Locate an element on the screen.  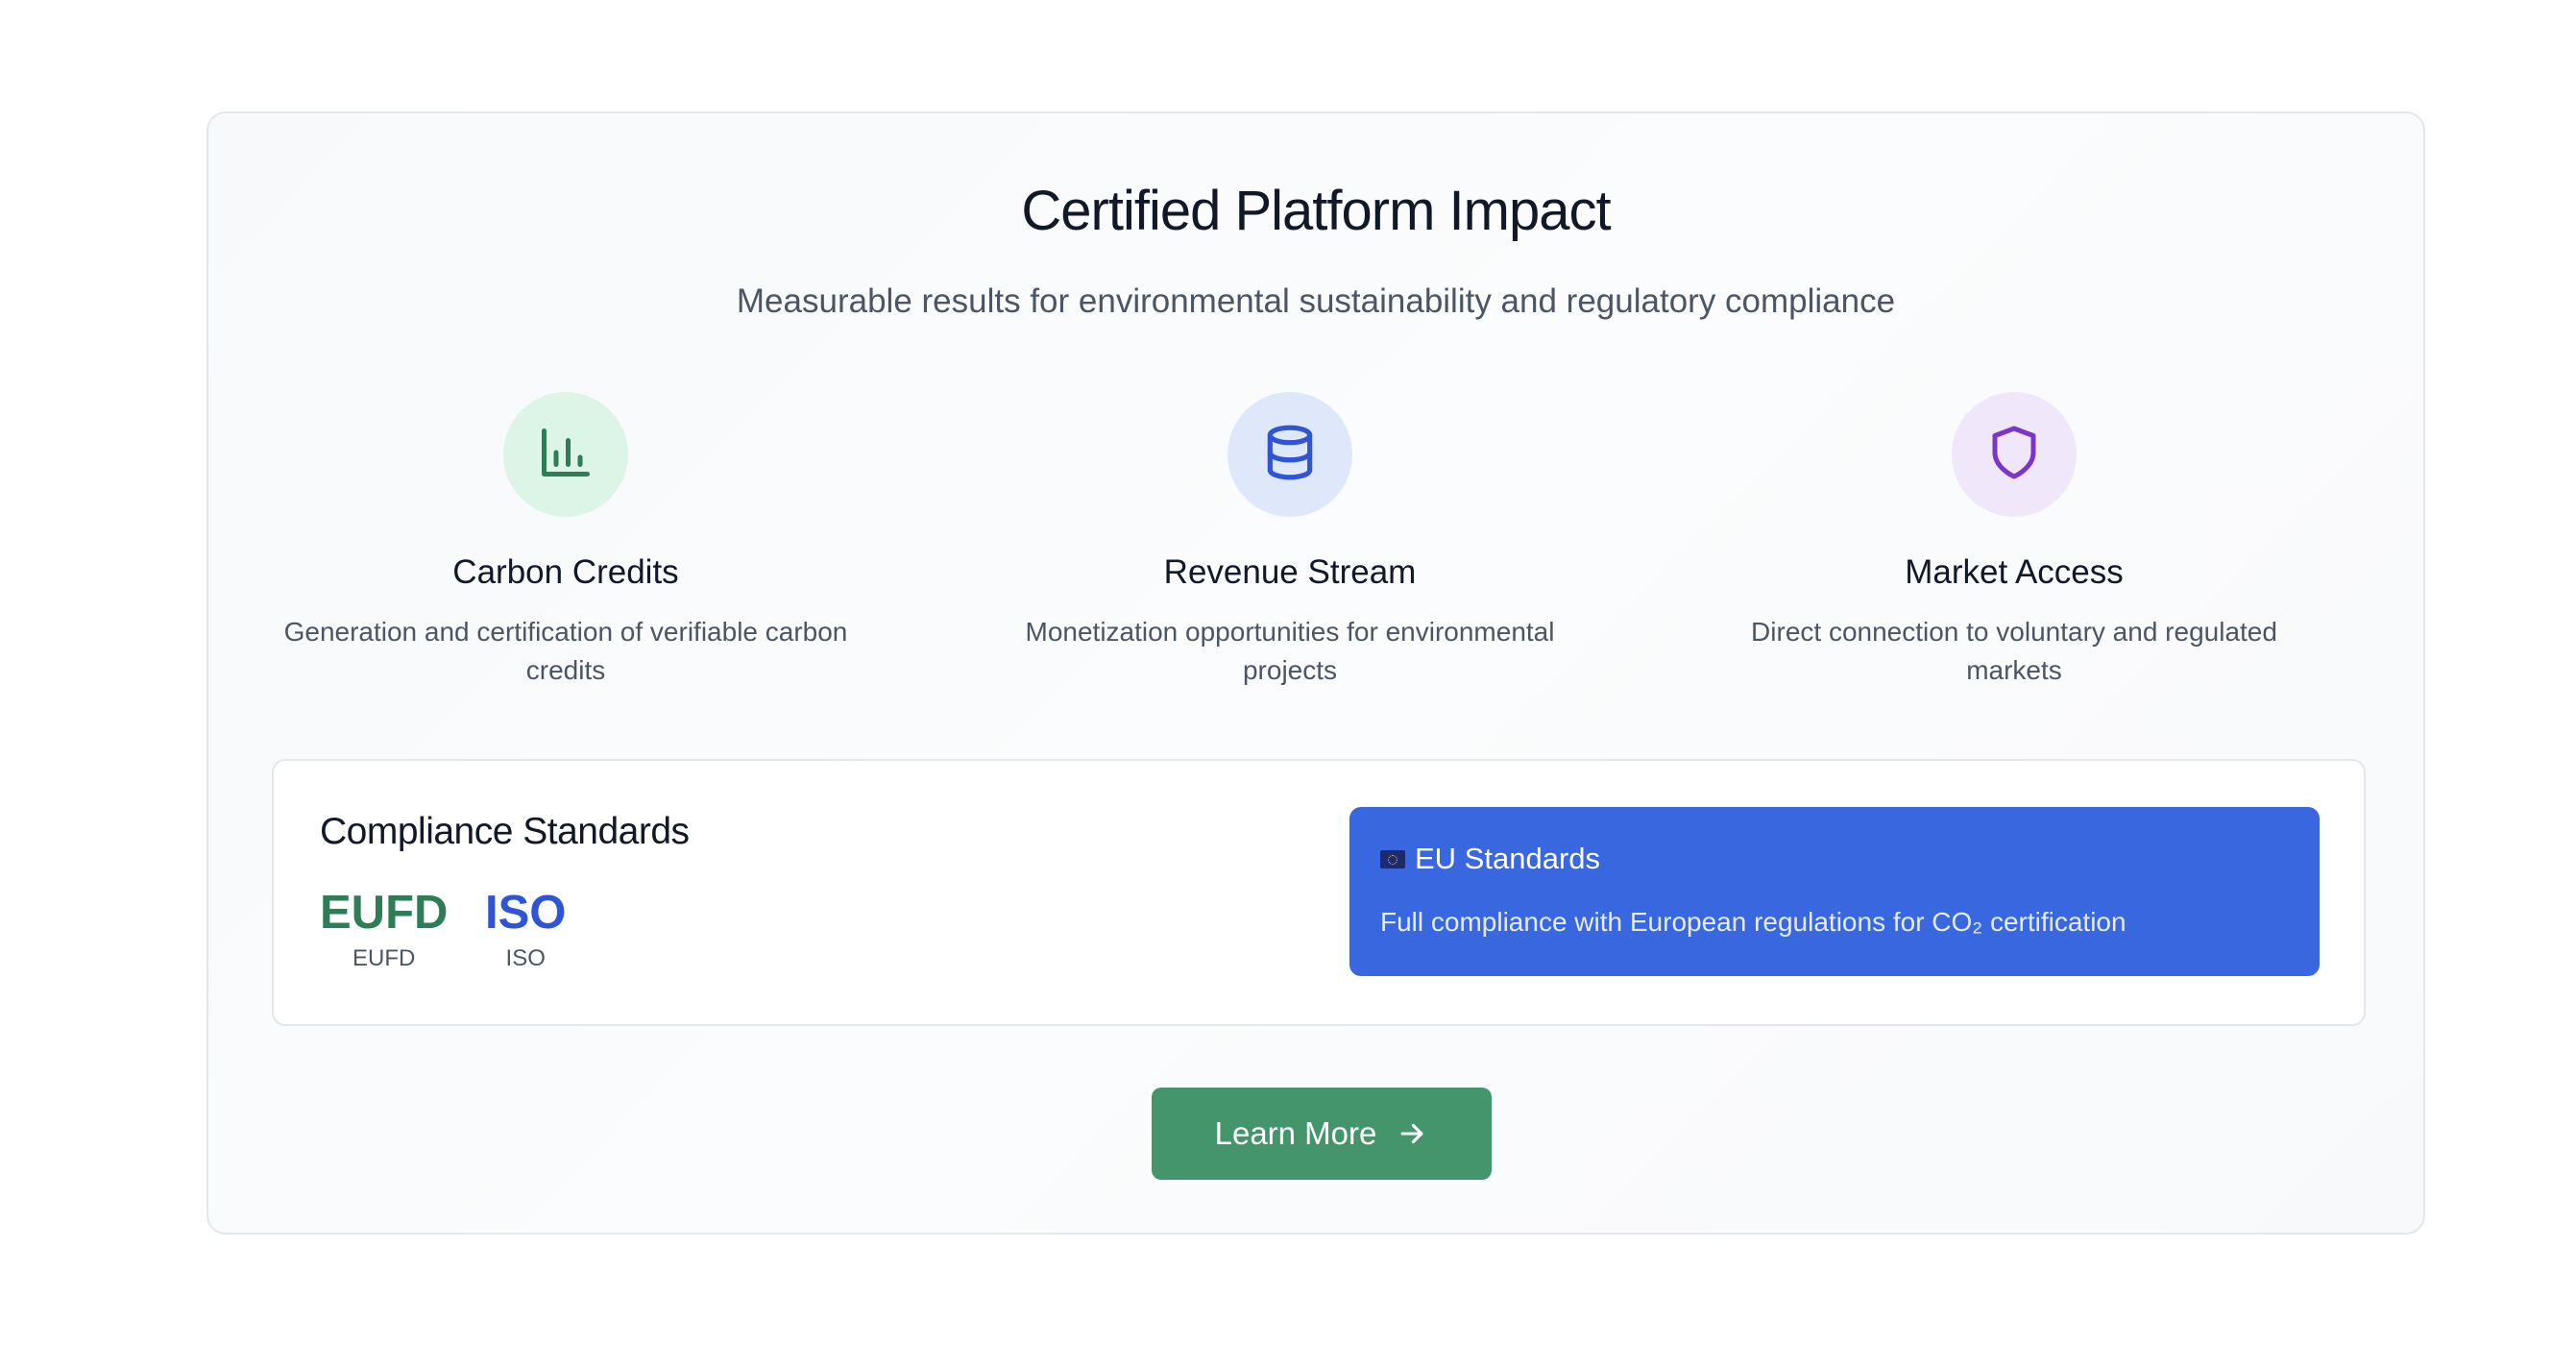
learn-more-button: Learn More is located at coordinates (1322, 1134).